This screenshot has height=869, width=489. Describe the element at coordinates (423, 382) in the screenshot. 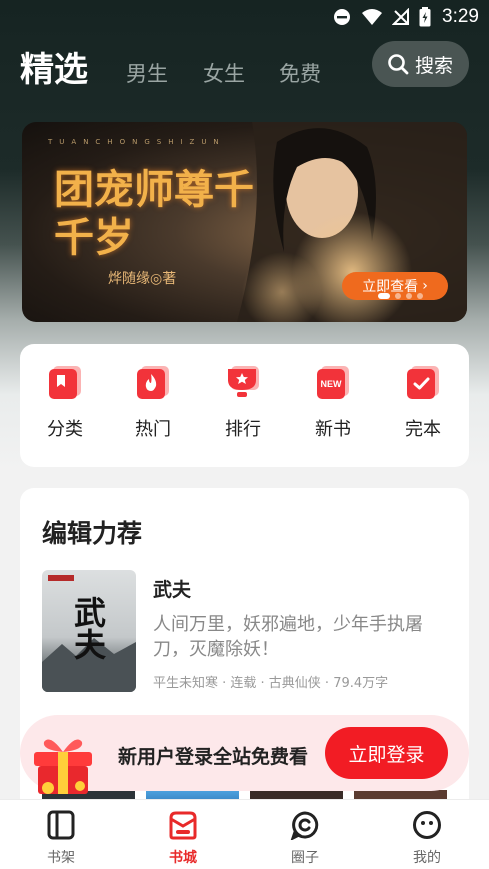

I see `checkmark-icon` at that location.